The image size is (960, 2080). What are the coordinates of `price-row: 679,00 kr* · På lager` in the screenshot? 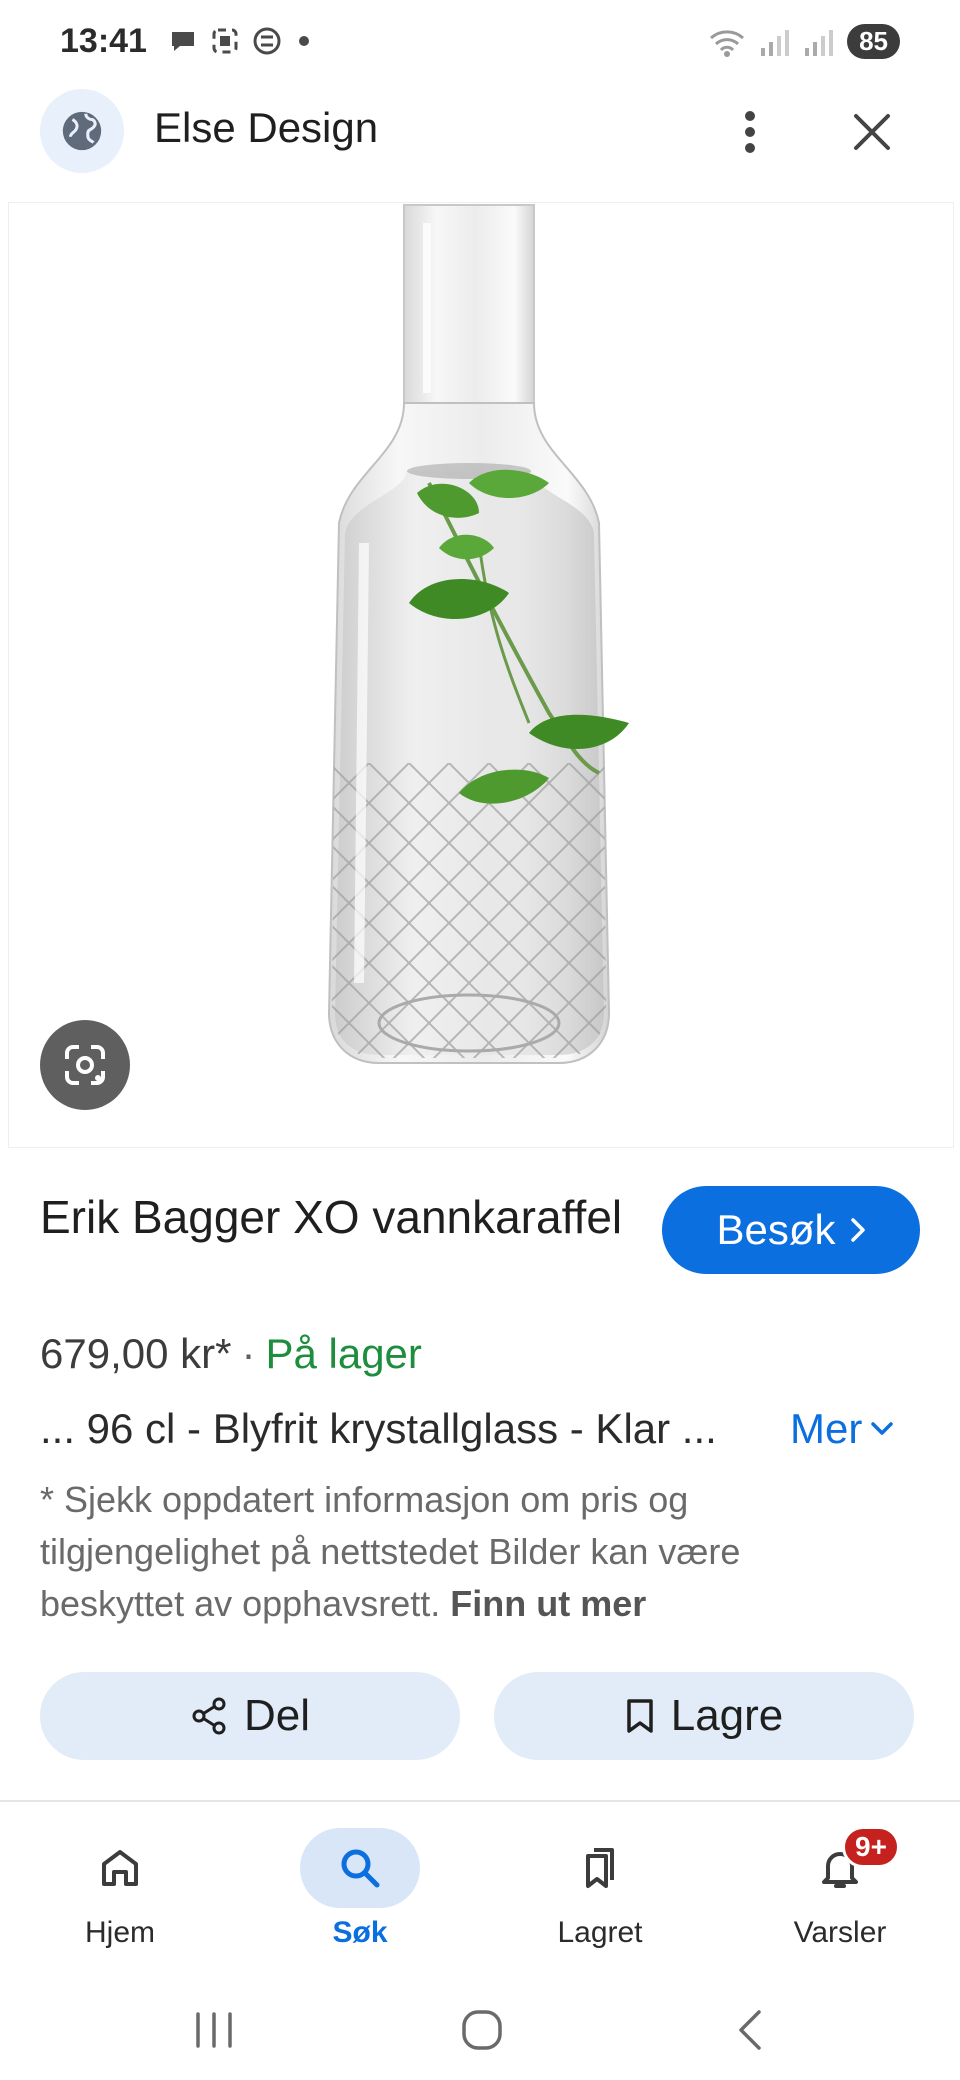 It's located at (231, 1354).